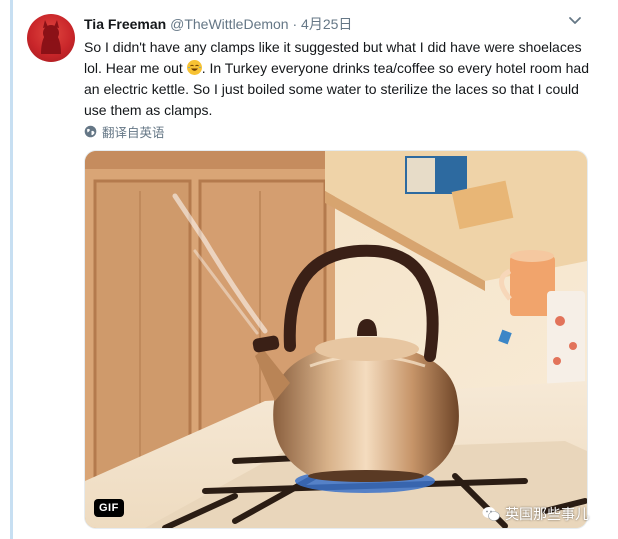 This screenshot has width=618, height=539. I want to click on translate-link: 翻译自英语, so click(124, 131).